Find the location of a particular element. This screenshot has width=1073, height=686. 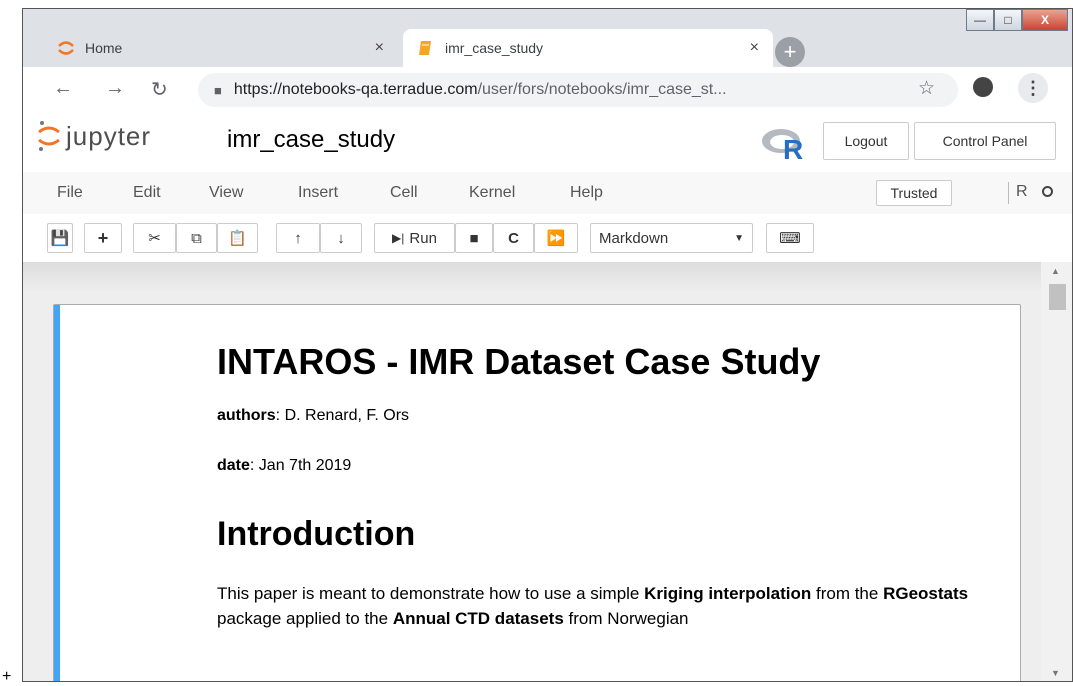

authors-value: : D. Renard, F. Ors is located at coordinates (342, 415).